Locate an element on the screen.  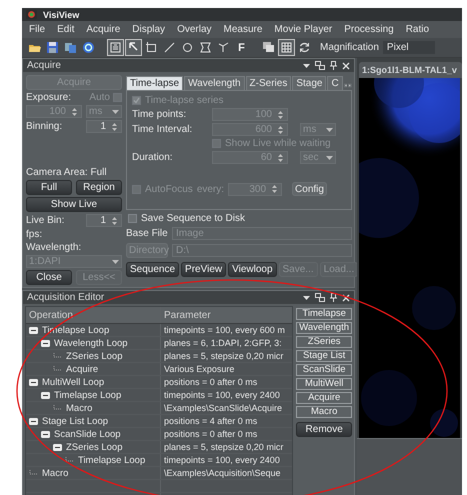
rectangle-icon is located at coordinates (151, 47).